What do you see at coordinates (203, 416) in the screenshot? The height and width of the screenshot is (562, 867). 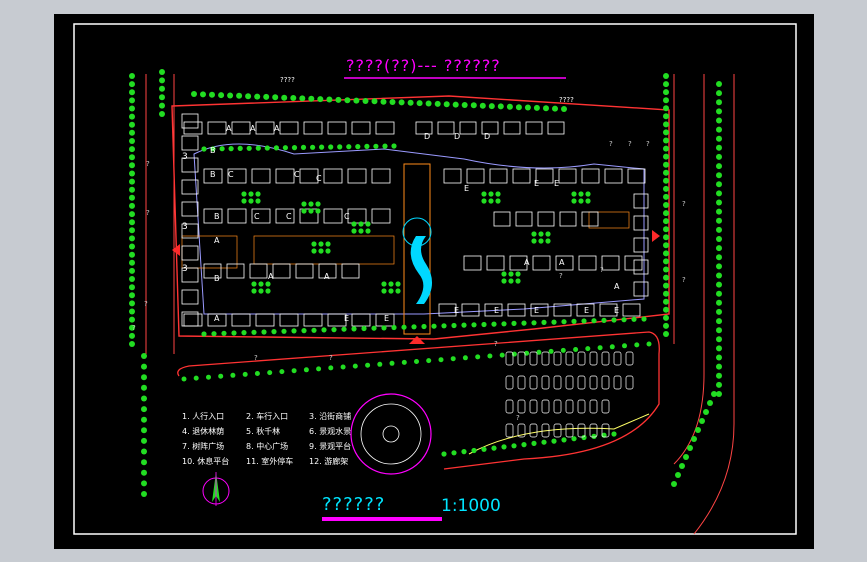 I see `legend-item-1: 1. 人行入口` at bounding box center [203, 416].